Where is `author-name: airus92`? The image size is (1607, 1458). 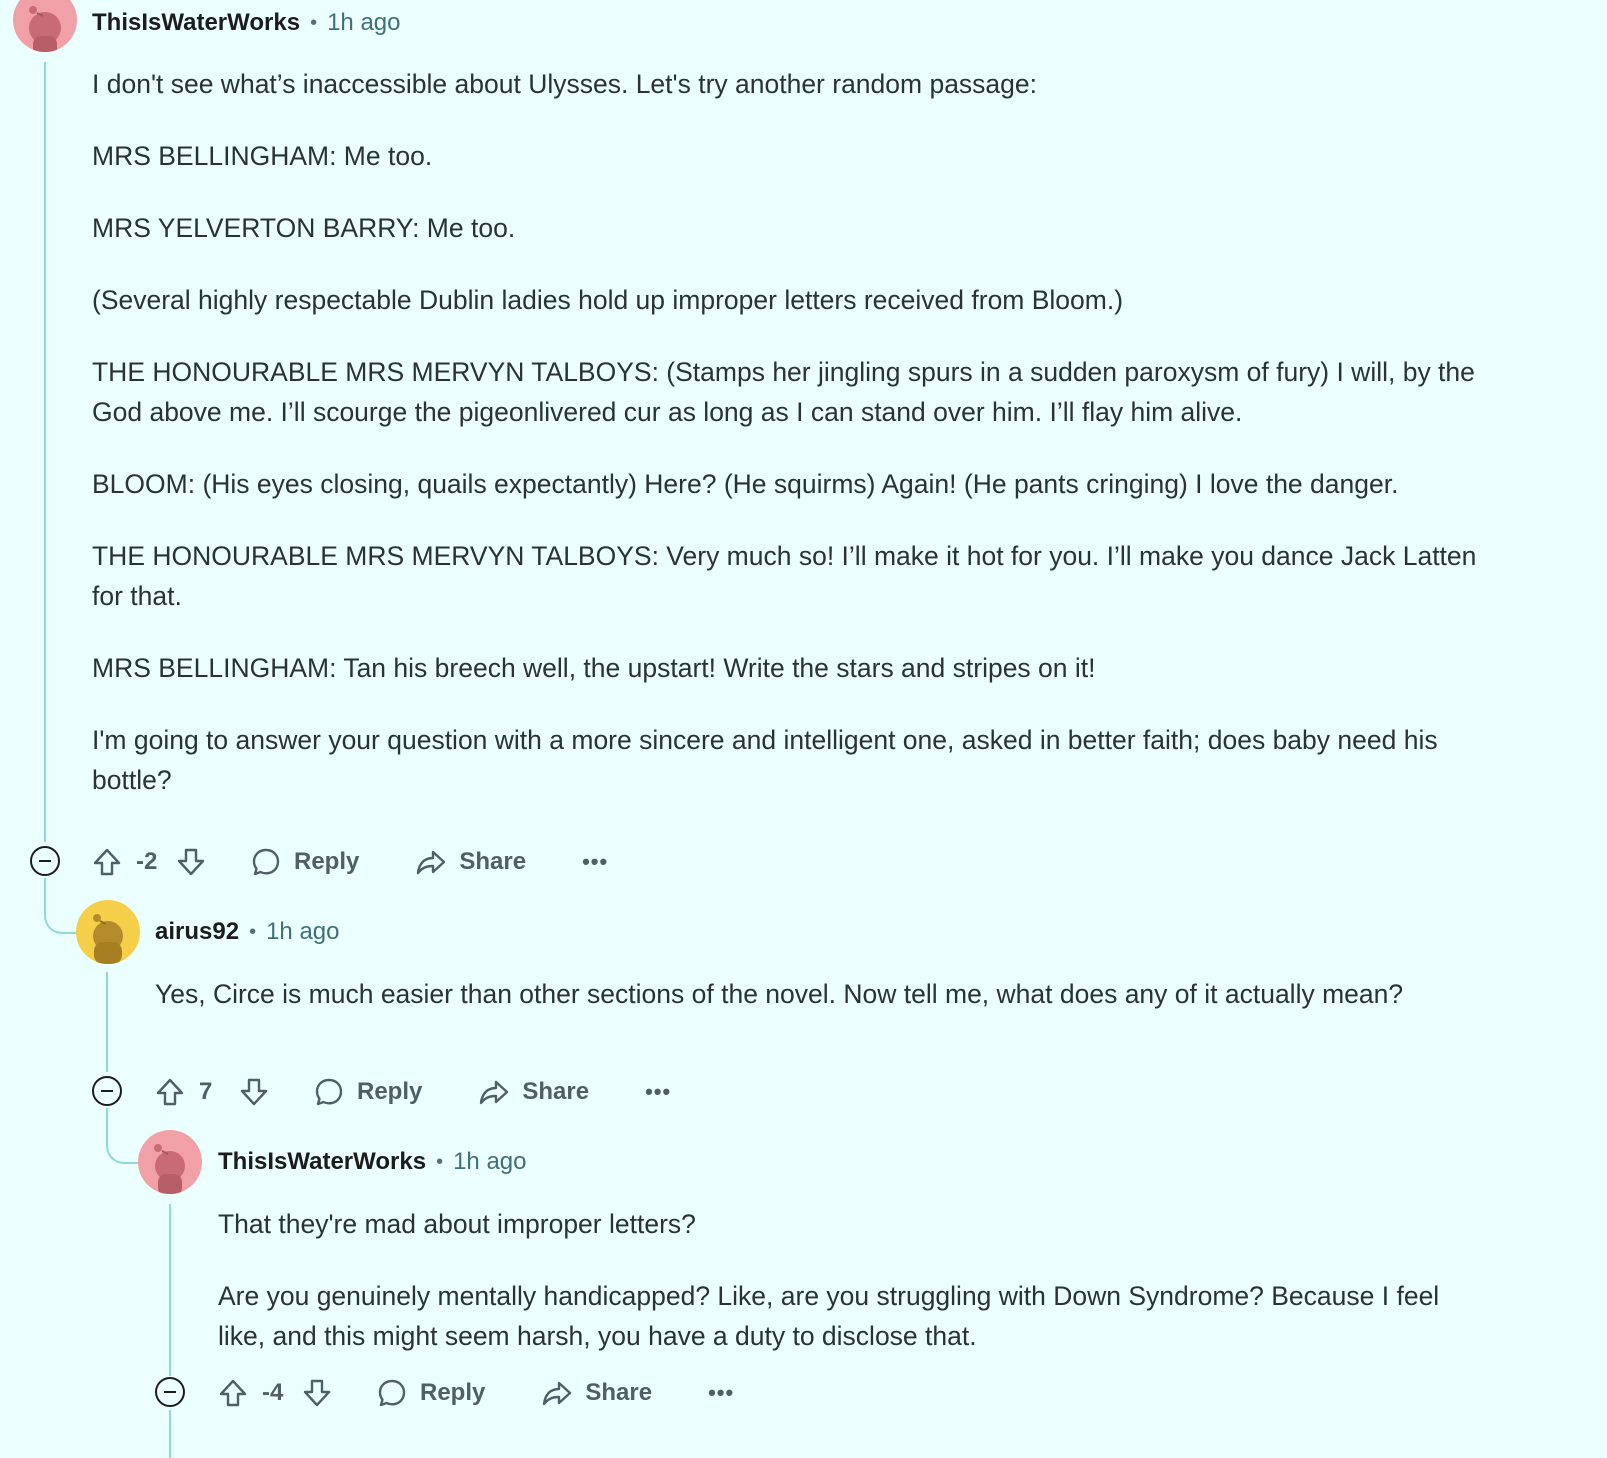 author-name: airus92 is located at coordinates (197, 932).